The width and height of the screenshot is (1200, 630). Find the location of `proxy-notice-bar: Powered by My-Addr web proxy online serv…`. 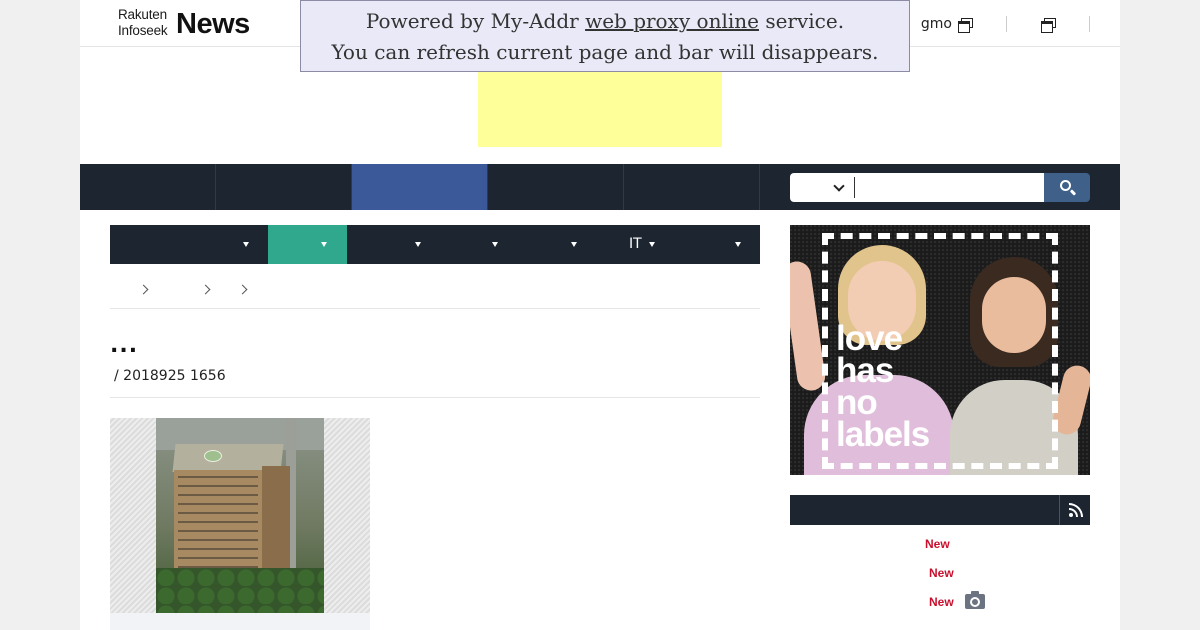

proxy-notice-bar: Powered by My-Addr web proxy online serv… is located at coordinates (605, 36).